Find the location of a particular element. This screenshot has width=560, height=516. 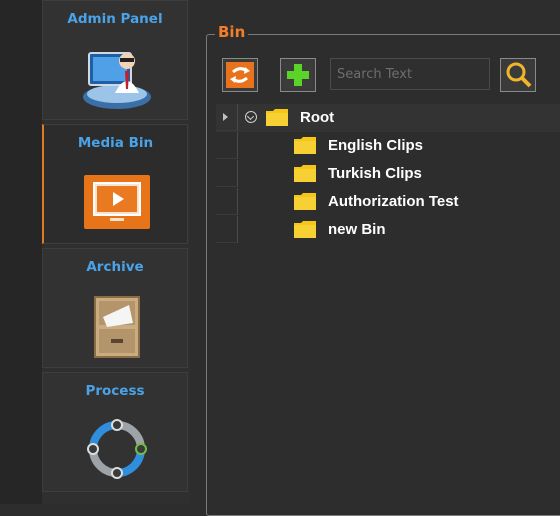

search-button is located at coordinates (518, 75).